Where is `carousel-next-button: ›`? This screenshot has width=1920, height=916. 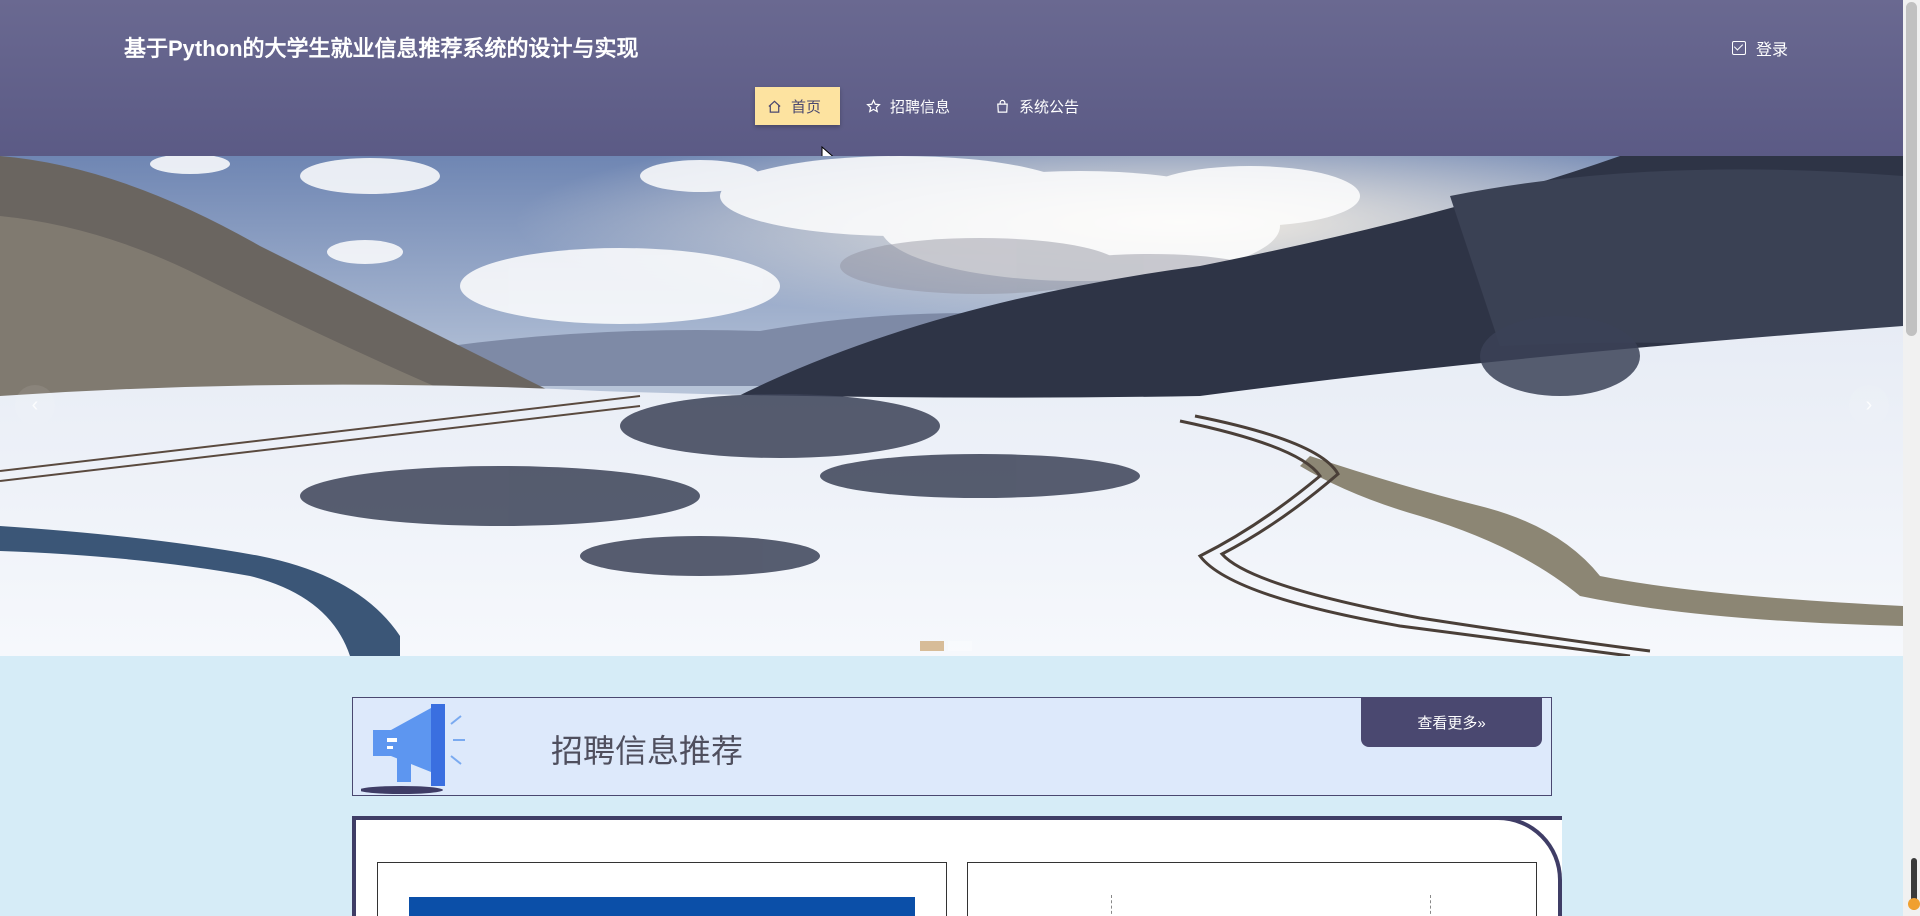 carousel-next-button: › is located at coordinates (1869, 405).